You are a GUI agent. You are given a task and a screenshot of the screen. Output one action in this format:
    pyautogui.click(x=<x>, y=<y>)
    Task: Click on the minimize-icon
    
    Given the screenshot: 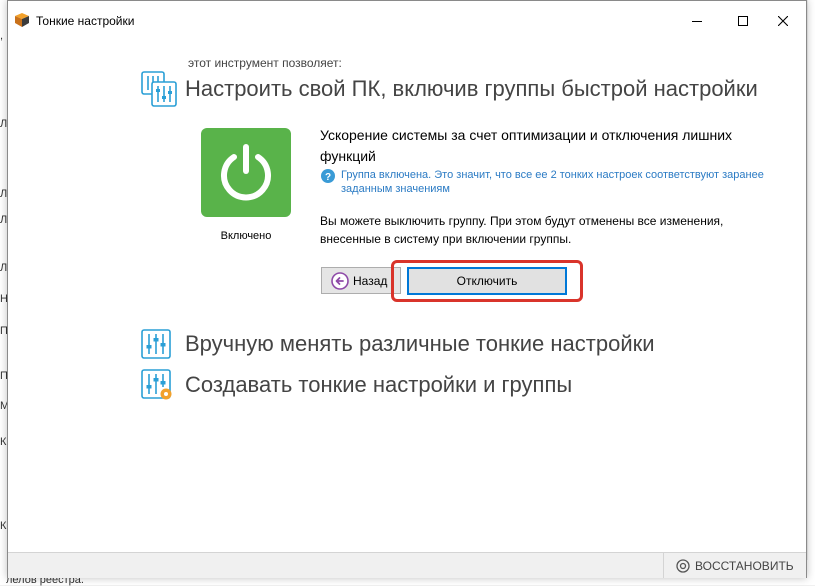 What is the action you would take?
    pyautogui.click(x=697, y=21)
    